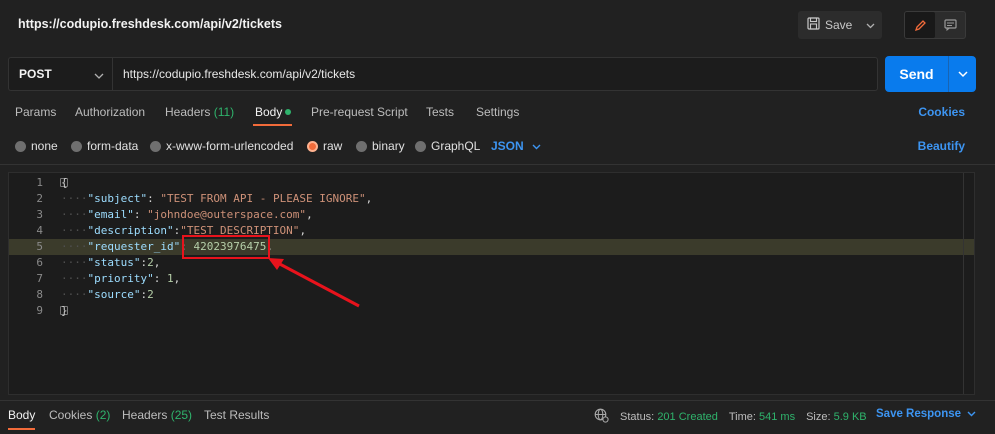 The height and width of the screenshot is (434, 995). Describe the element at coordinates (314, 283) in the screenshot. I see `annotation-arrow-icon` at that location.